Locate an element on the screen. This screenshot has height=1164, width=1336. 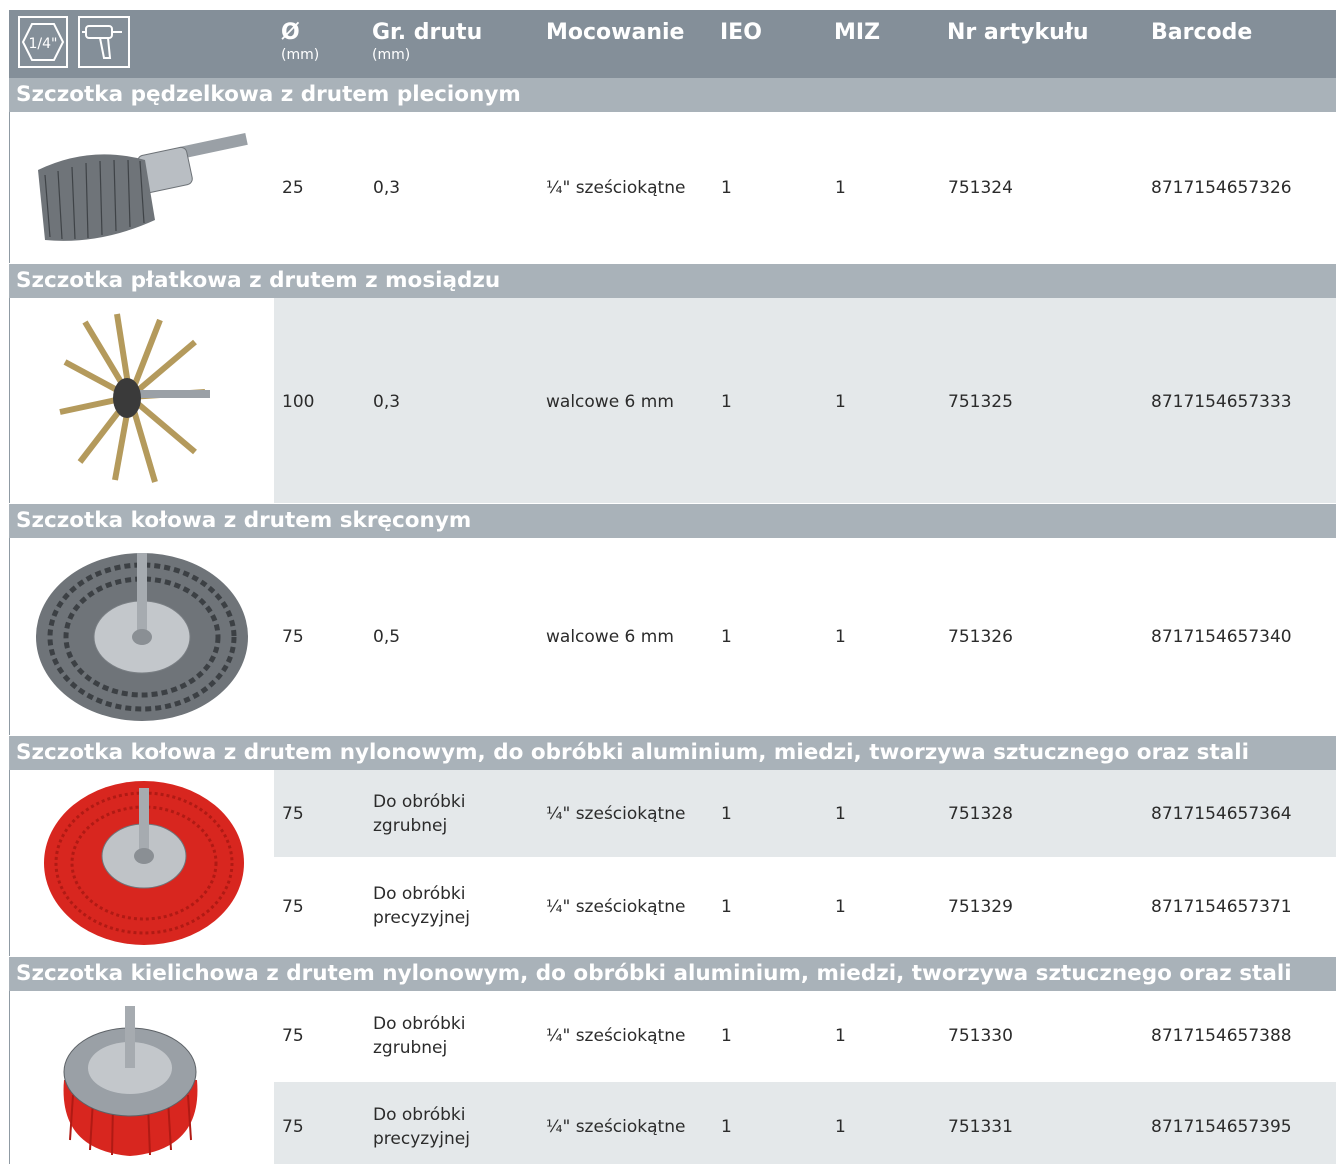
cell-barcode: 8717154657340 is located at coordinates (1221, 637).